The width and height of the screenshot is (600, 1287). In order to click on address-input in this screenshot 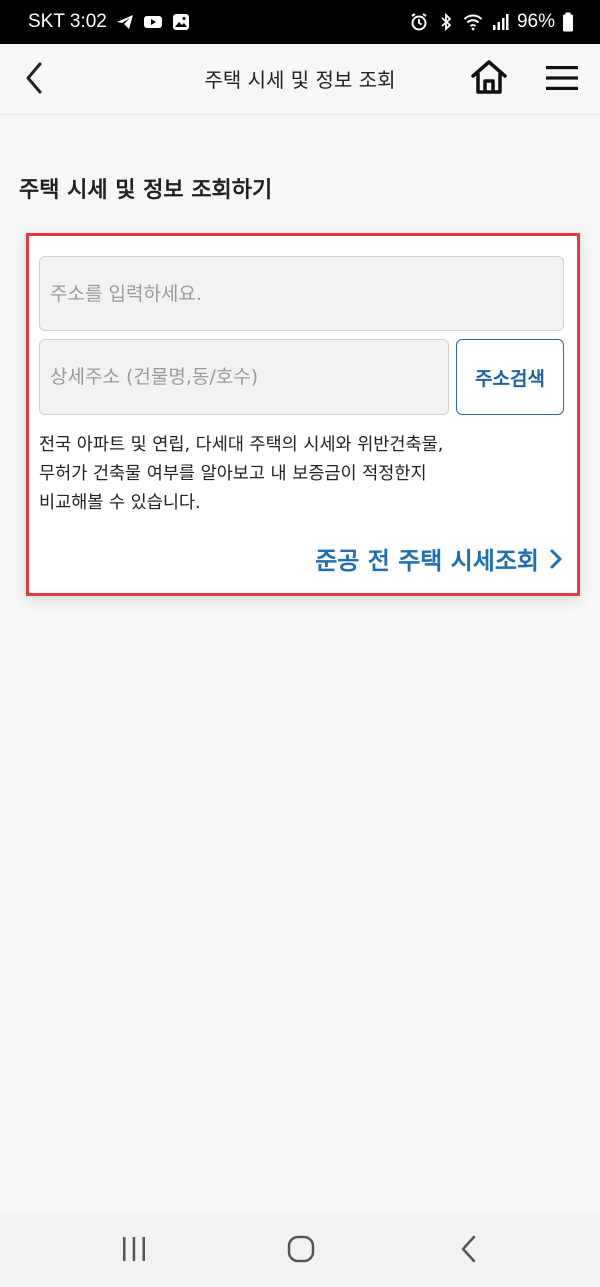, I will do `click(301, 293)`.